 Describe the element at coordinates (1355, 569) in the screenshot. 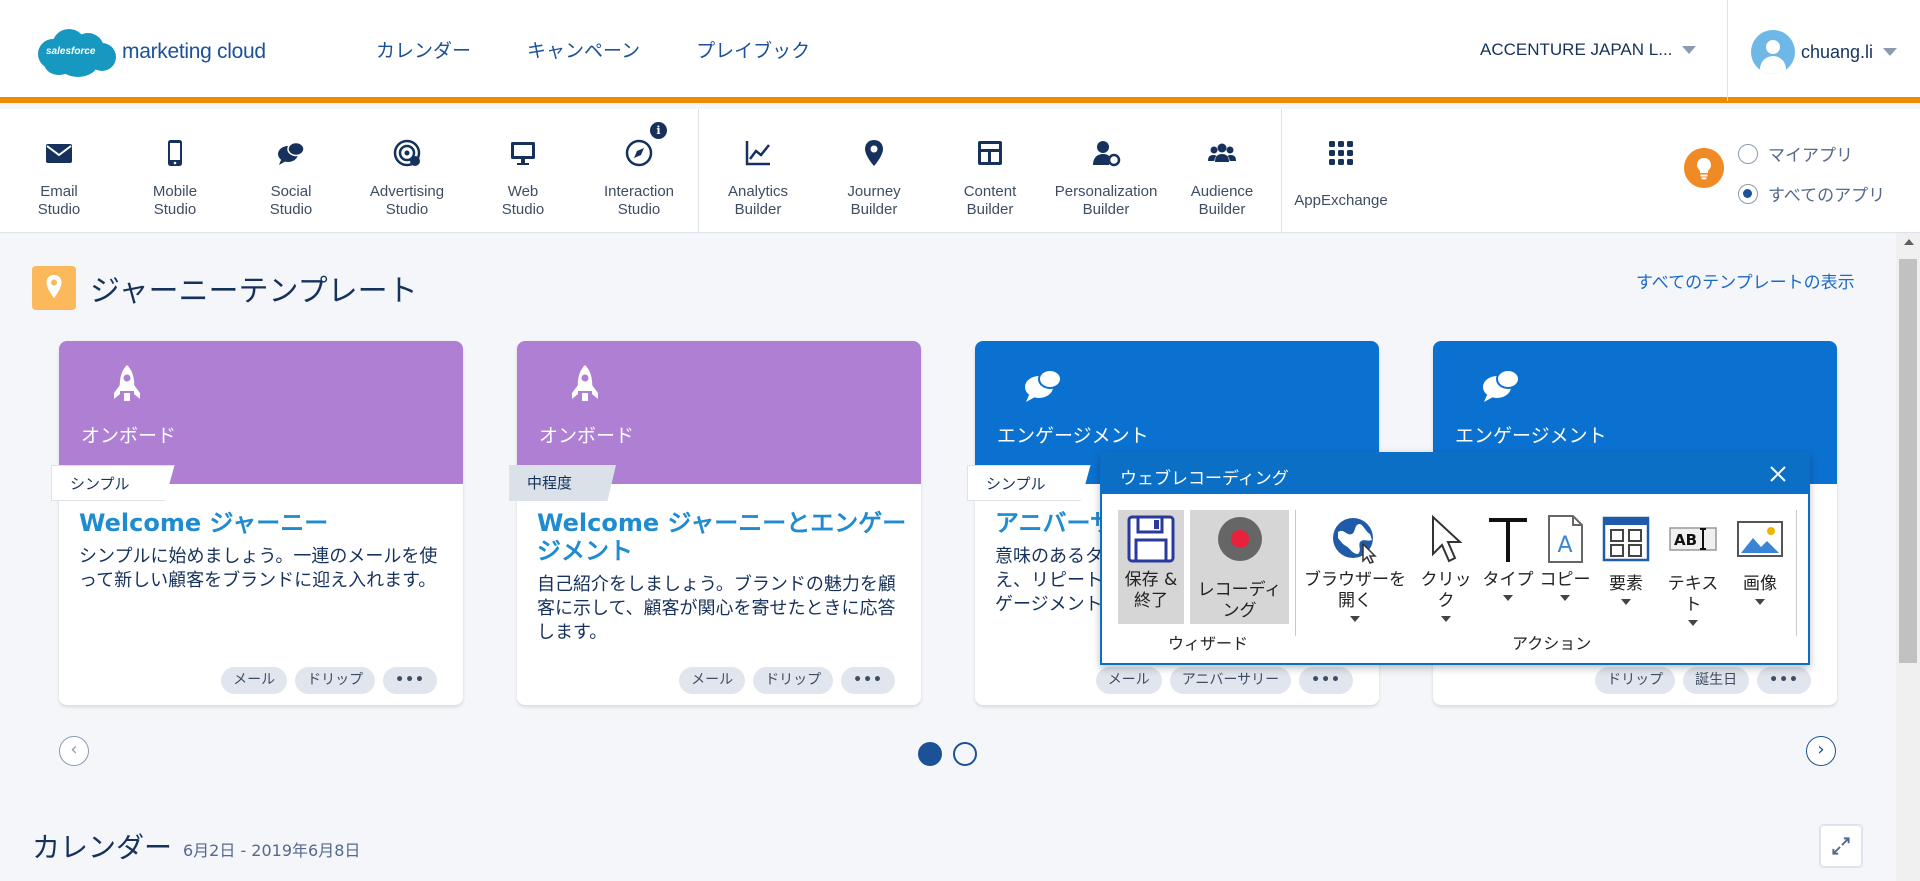

I see `open-browser-button: ブラウザーを開く` at that location.